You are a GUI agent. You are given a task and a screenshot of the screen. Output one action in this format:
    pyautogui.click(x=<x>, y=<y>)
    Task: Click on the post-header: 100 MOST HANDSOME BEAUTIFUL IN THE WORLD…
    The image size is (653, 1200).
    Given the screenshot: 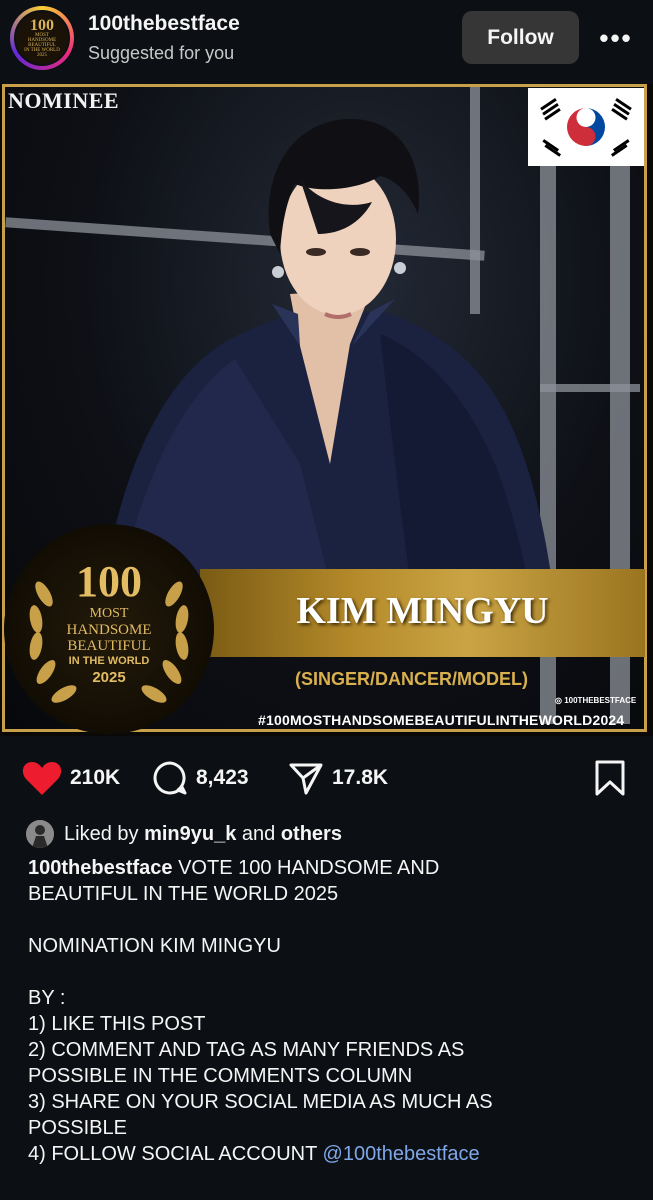 What is the action you would take?
    pyautogui.click(x=326, y=40)
    